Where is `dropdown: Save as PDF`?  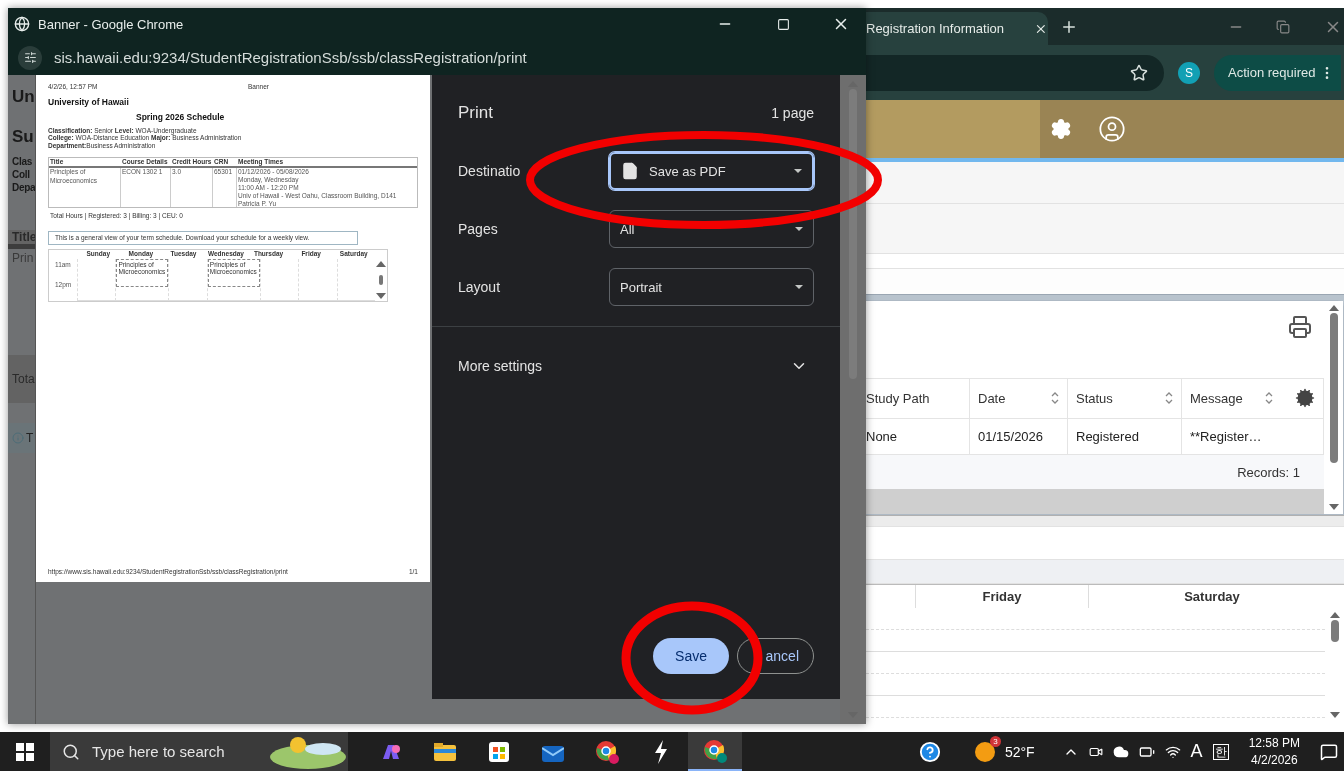
dropdown: Save as PDF is located at coordinates (711, 171).